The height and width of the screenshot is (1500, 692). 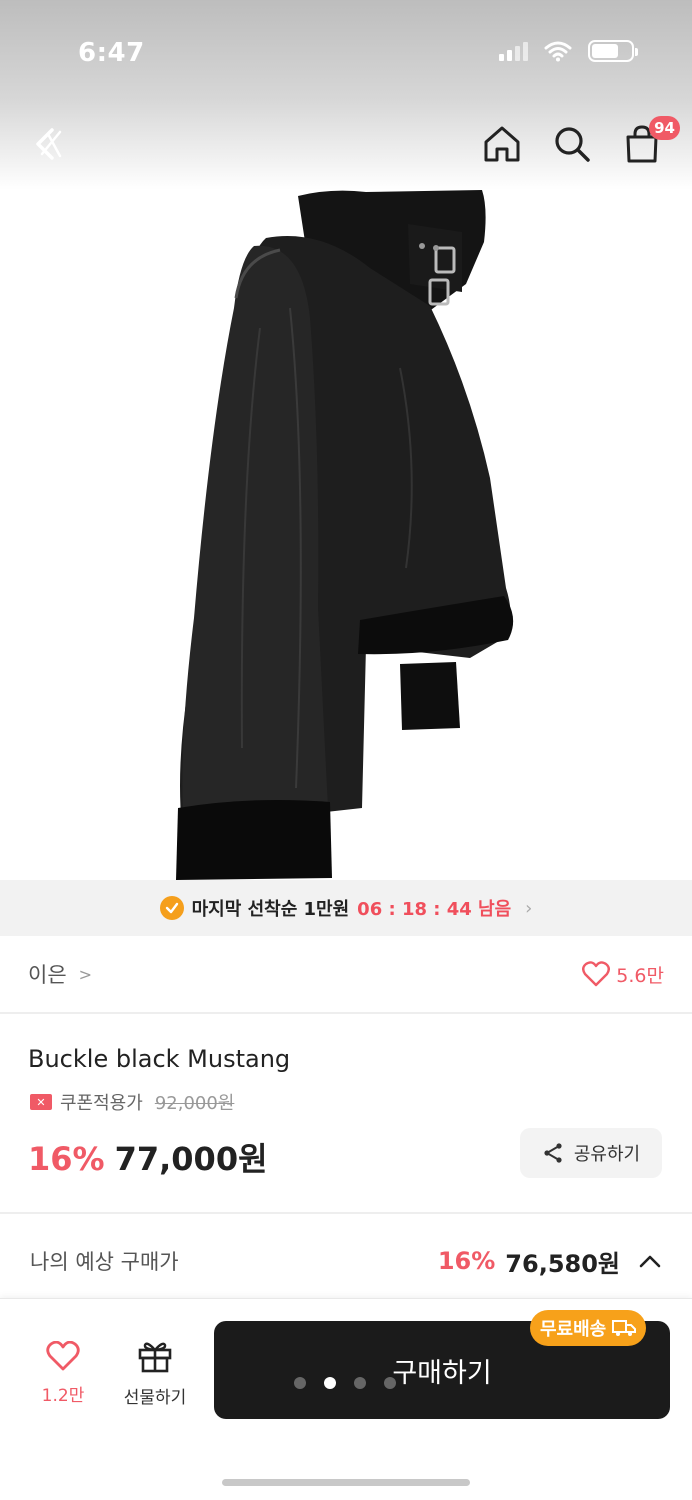 I want to click on coupon-price-row: ✕ 쿠폰적용가 92,000원, so click(x=132, y=1102).